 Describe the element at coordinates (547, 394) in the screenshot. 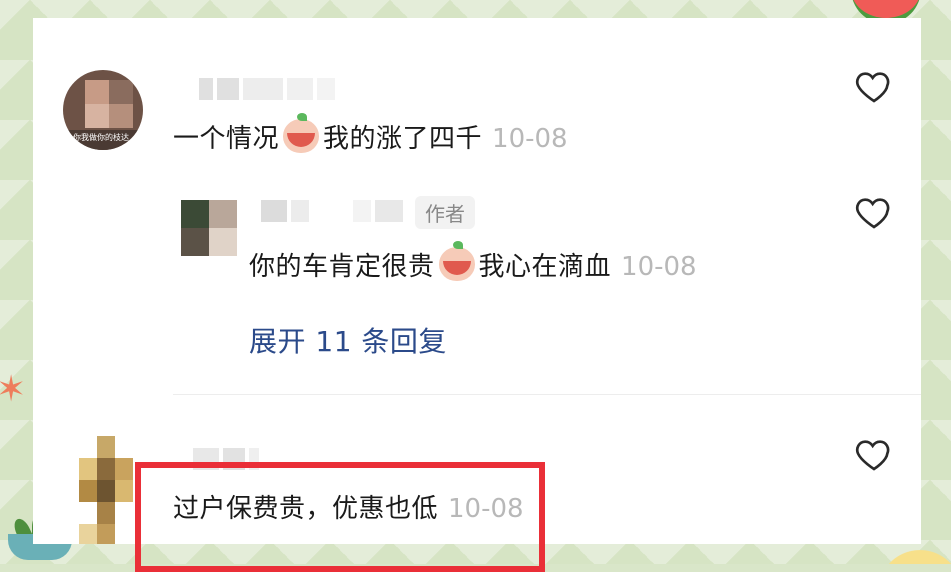

I see `divider` at that location.